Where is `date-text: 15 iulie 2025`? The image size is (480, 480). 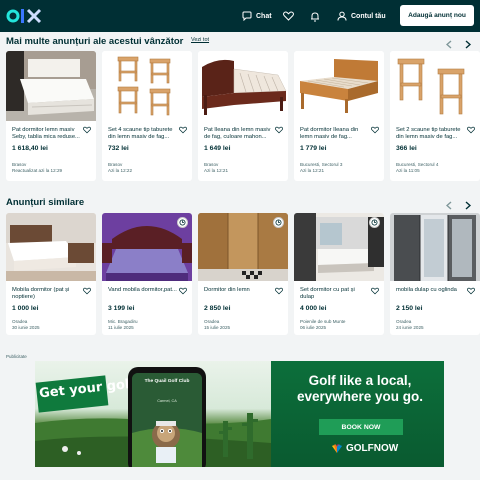
date-text: 15 iulie 2025 is located at coordinates (217, 327).